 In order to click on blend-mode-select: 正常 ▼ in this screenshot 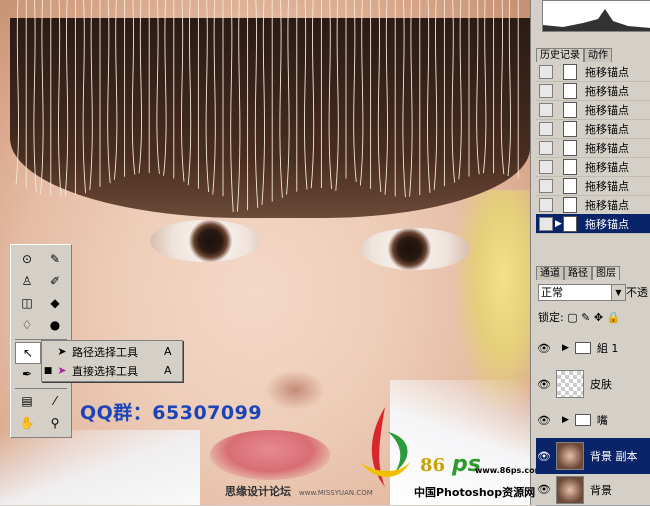, I will do `click(582, 292)`.